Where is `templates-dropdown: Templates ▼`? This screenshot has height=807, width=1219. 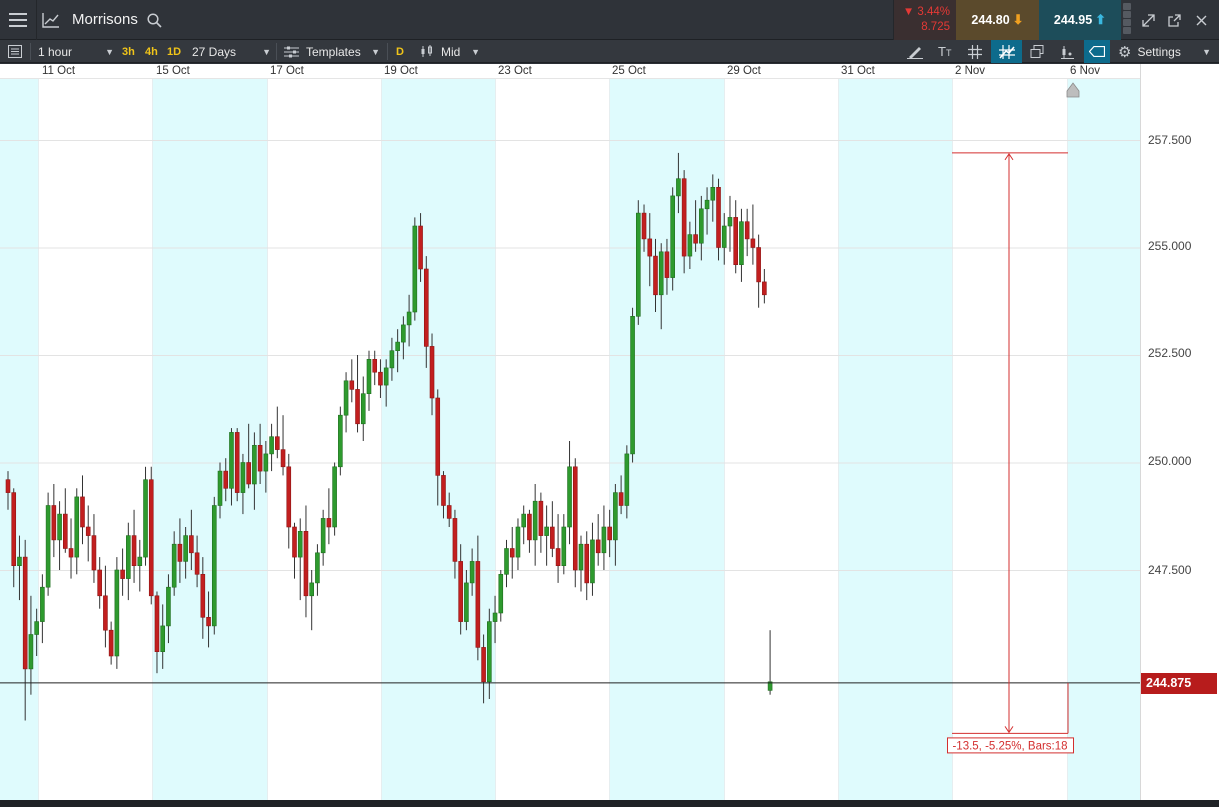
templates-dropdown: Templates ▼ is located at coordinates (333, 51).